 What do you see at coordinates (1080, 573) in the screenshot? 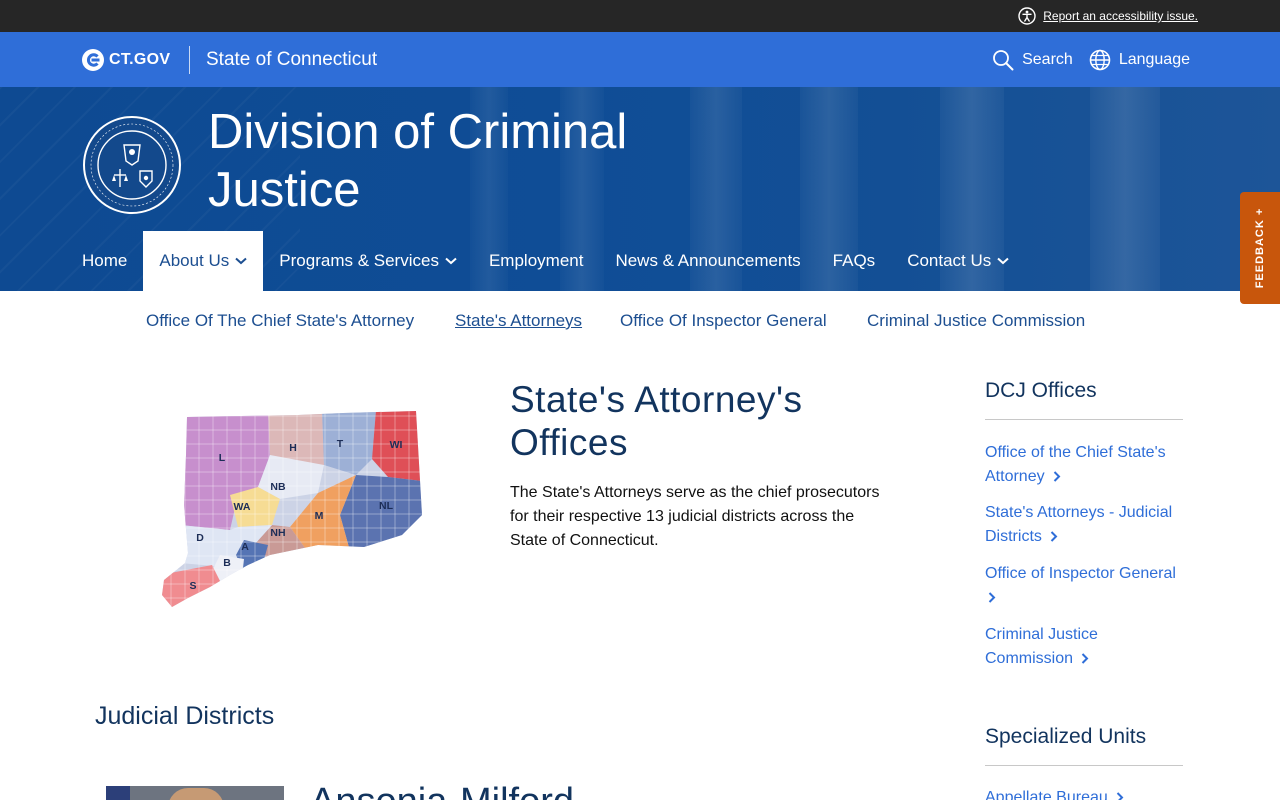
I see `sidebar-link-label: Office of Inspector General` at bounding box center [1080, 573].